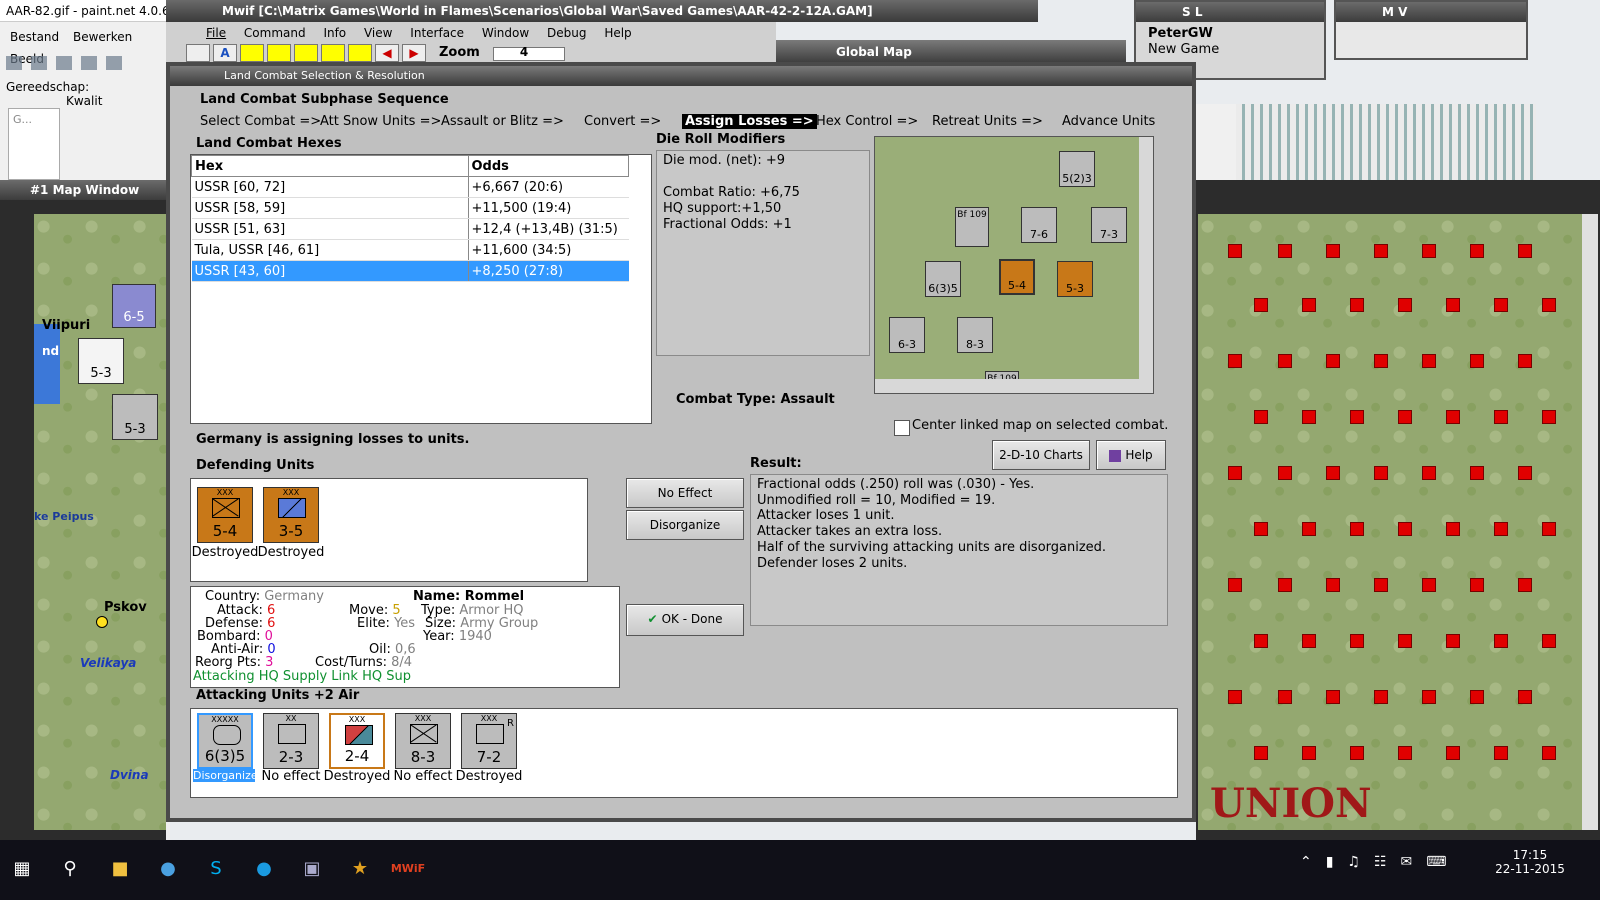 Image resolution: width=1600 pixels, height=900 pixels. Describe the element at coordinates (89, 63) in the screenshot. I see `print-icon` at that location.